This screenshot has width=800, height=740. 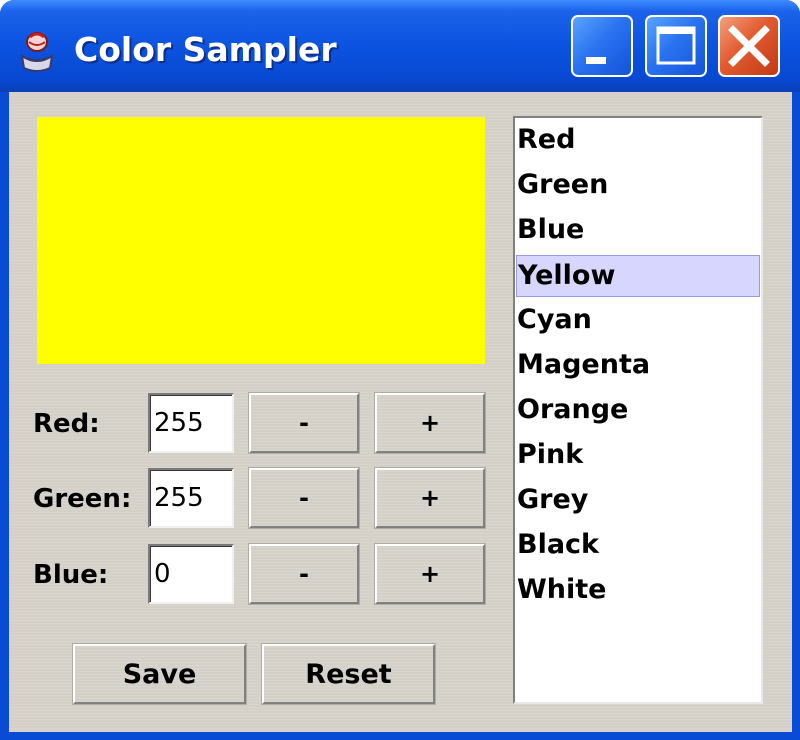 I want to click on close-icon, so click(x=749, y=46).